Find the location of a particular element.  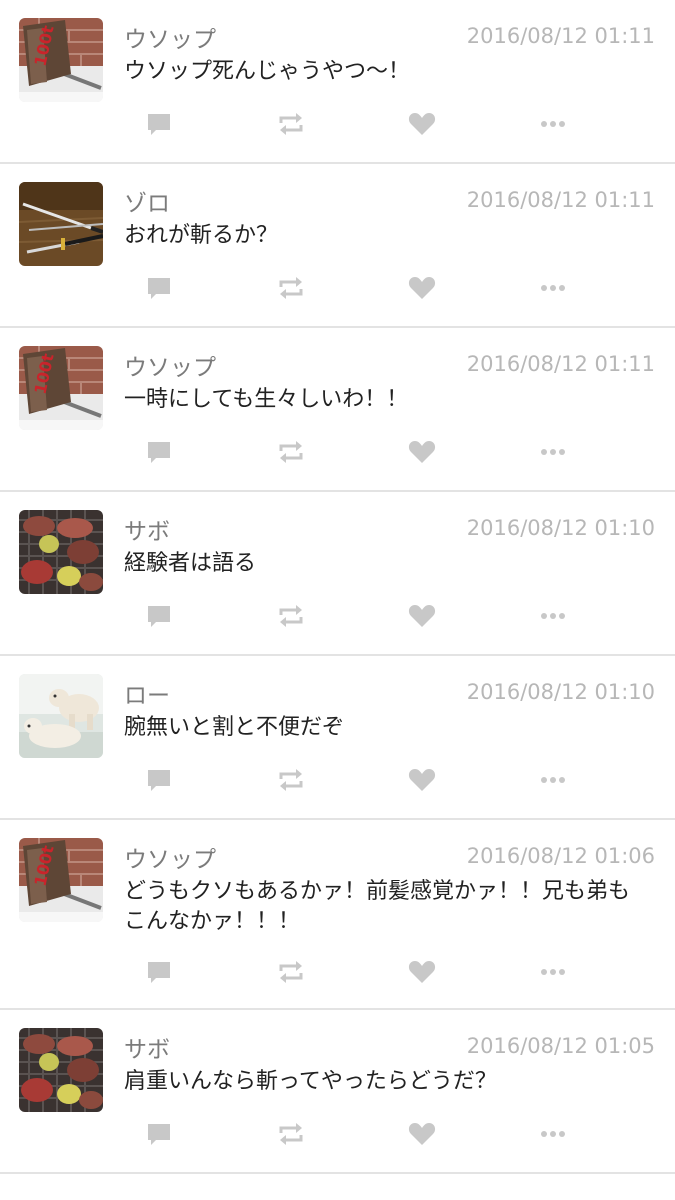

post-text: どうもクソもあるかァ！前髪感覚かァ！！兄も弟もこんなかァ！！！ is located at coordinates (377, 906).